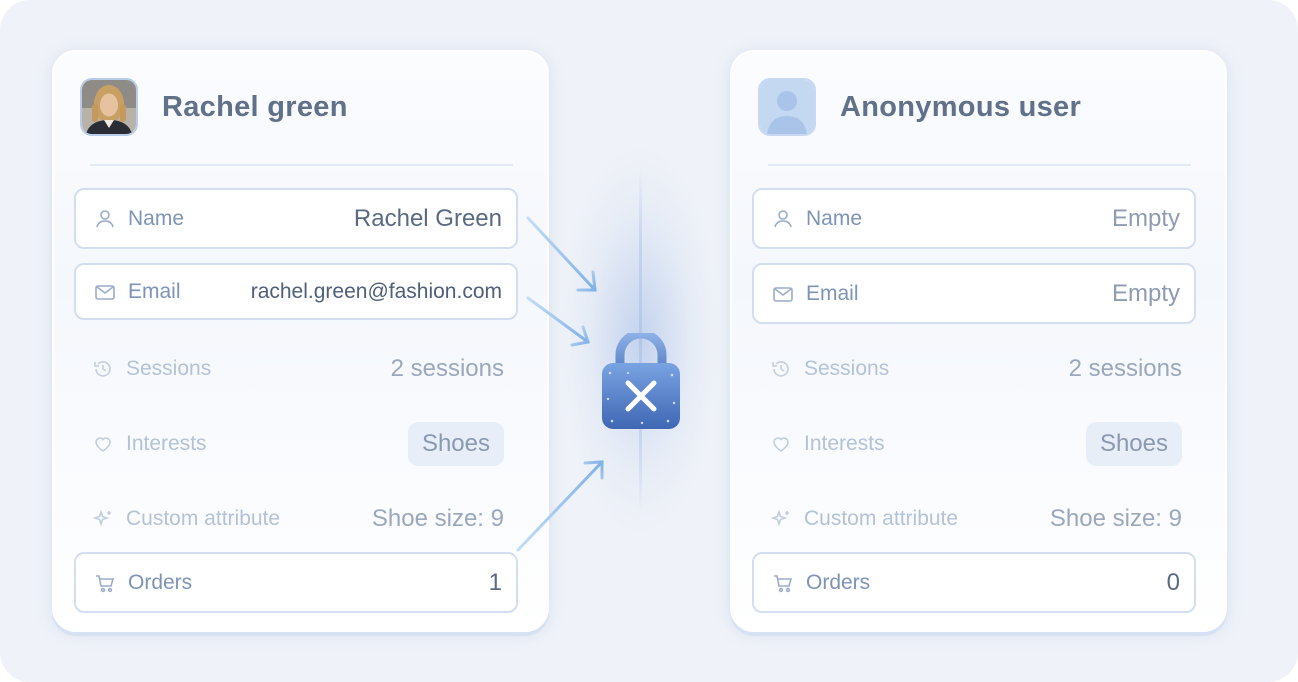  Describe the element at coordinates (974, 218) in the screenshot. I see `field-name: Name Empty` at that location.